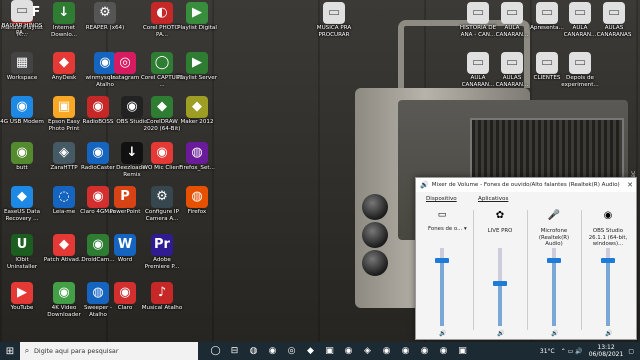 Image resolution: width=640 pixels, height=360 pixels. Describe the element at coordinates (442, 215) in the screenshot. I see `speaker-device-icon: ▭` at that location.